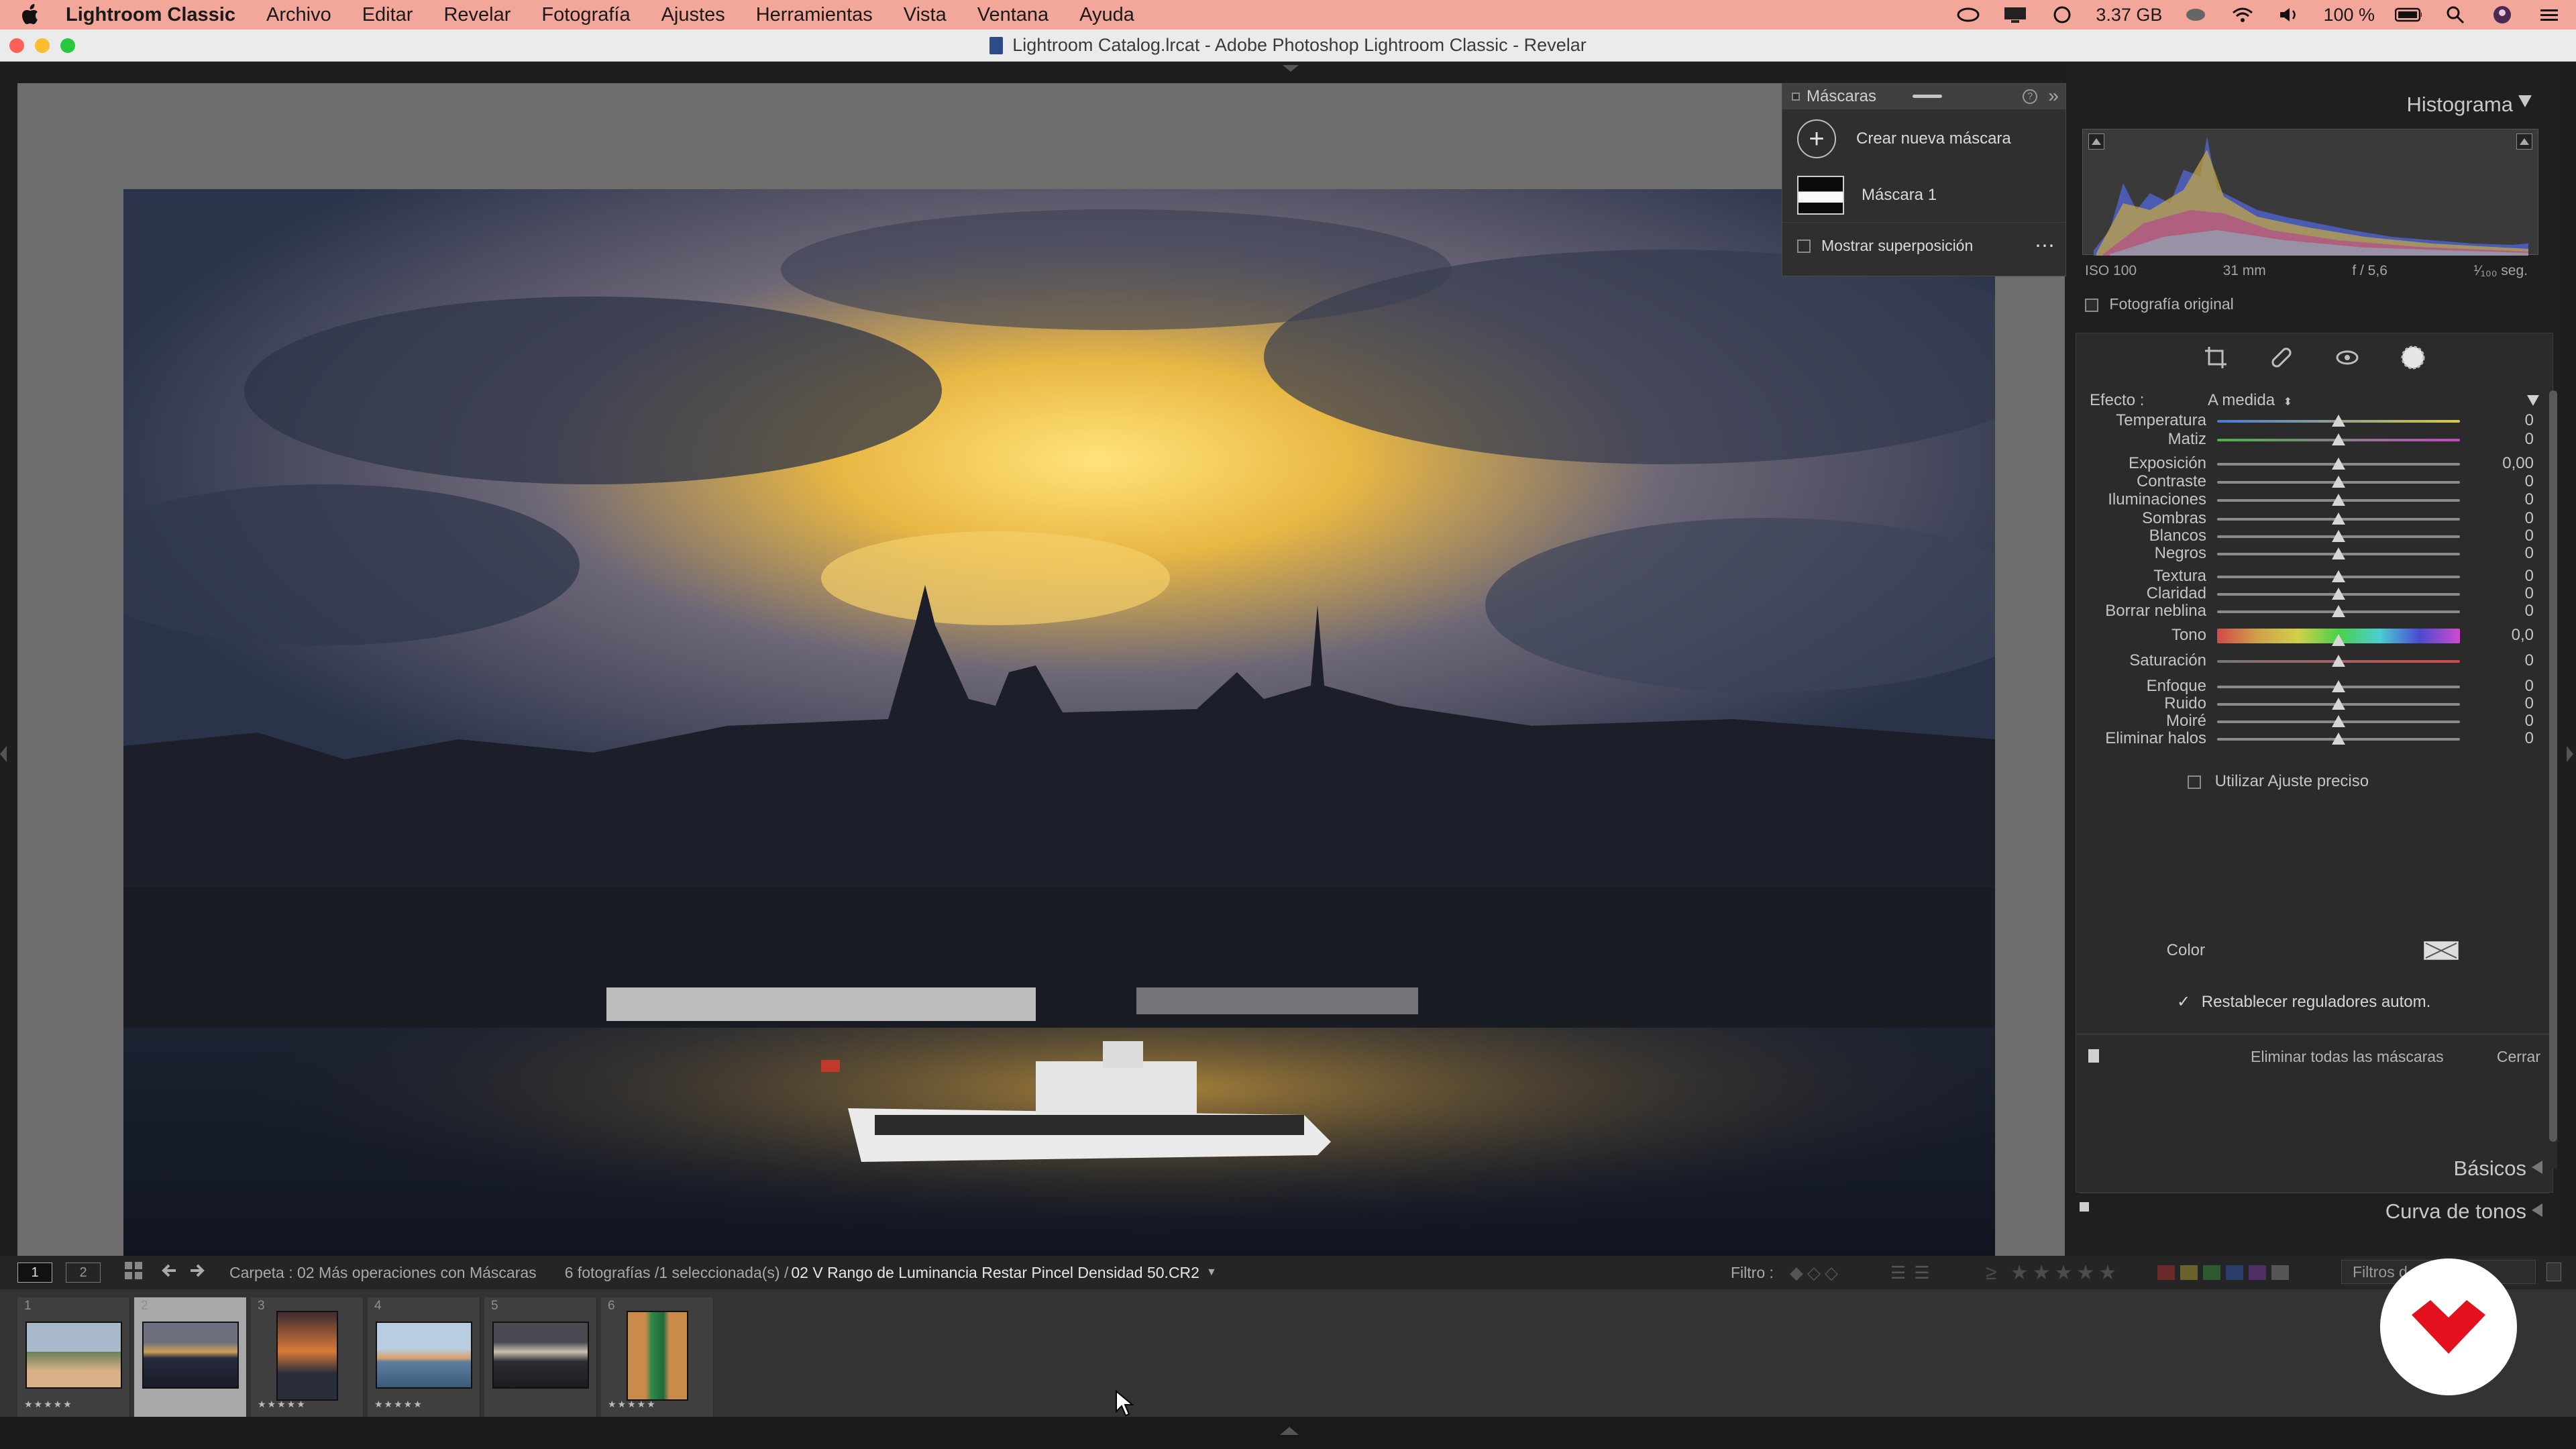 This screenshot has height=1449, width=2576. What do you see at coordinates (2347, 1057) in the screenshot?
I see `delete-all-masks-button: Eliminar todas las máscaras` at bounding box center [2347, 1057].